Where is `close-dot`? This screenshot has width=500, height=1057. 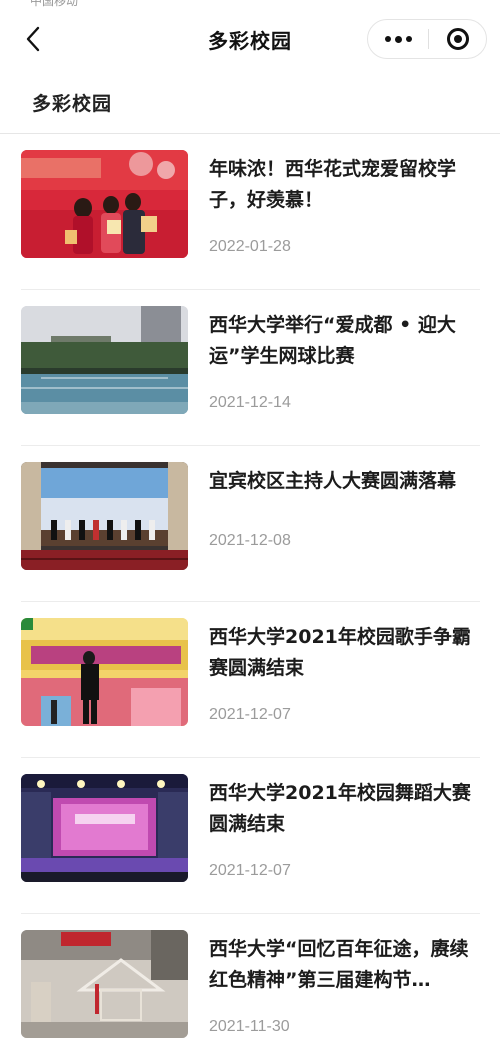 close-dot is located at coordinates (457, 39).